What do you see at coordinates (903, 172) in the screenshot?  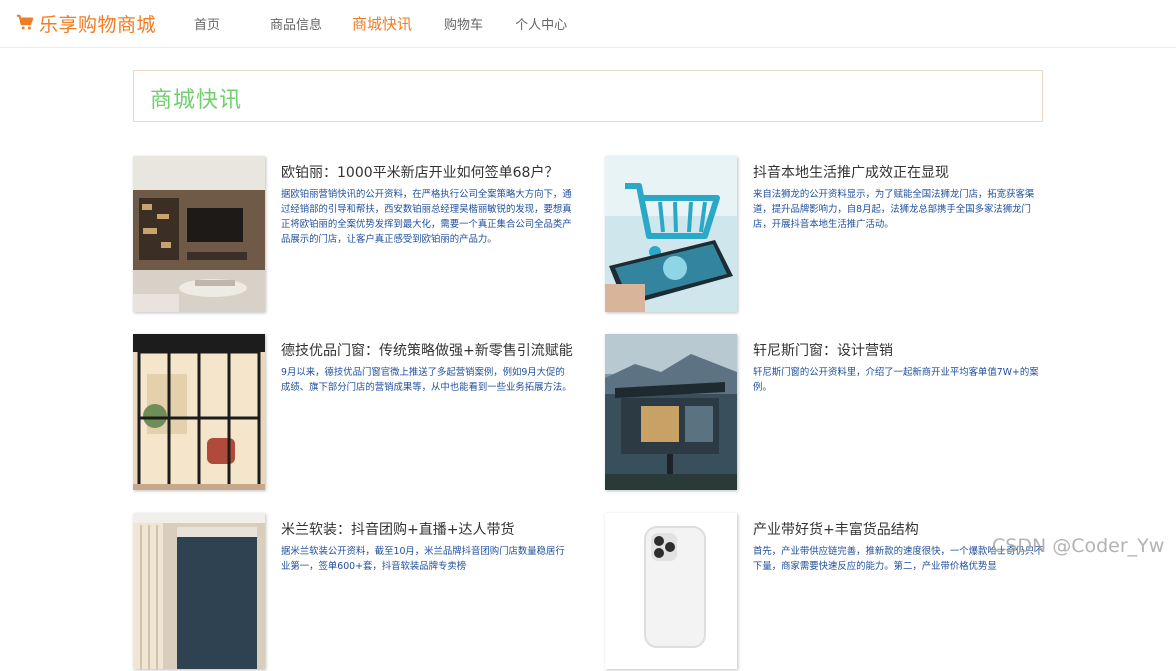 I see `news-title: 抖音本地生活推广成效正在显现` at bounding box center [903, 172].